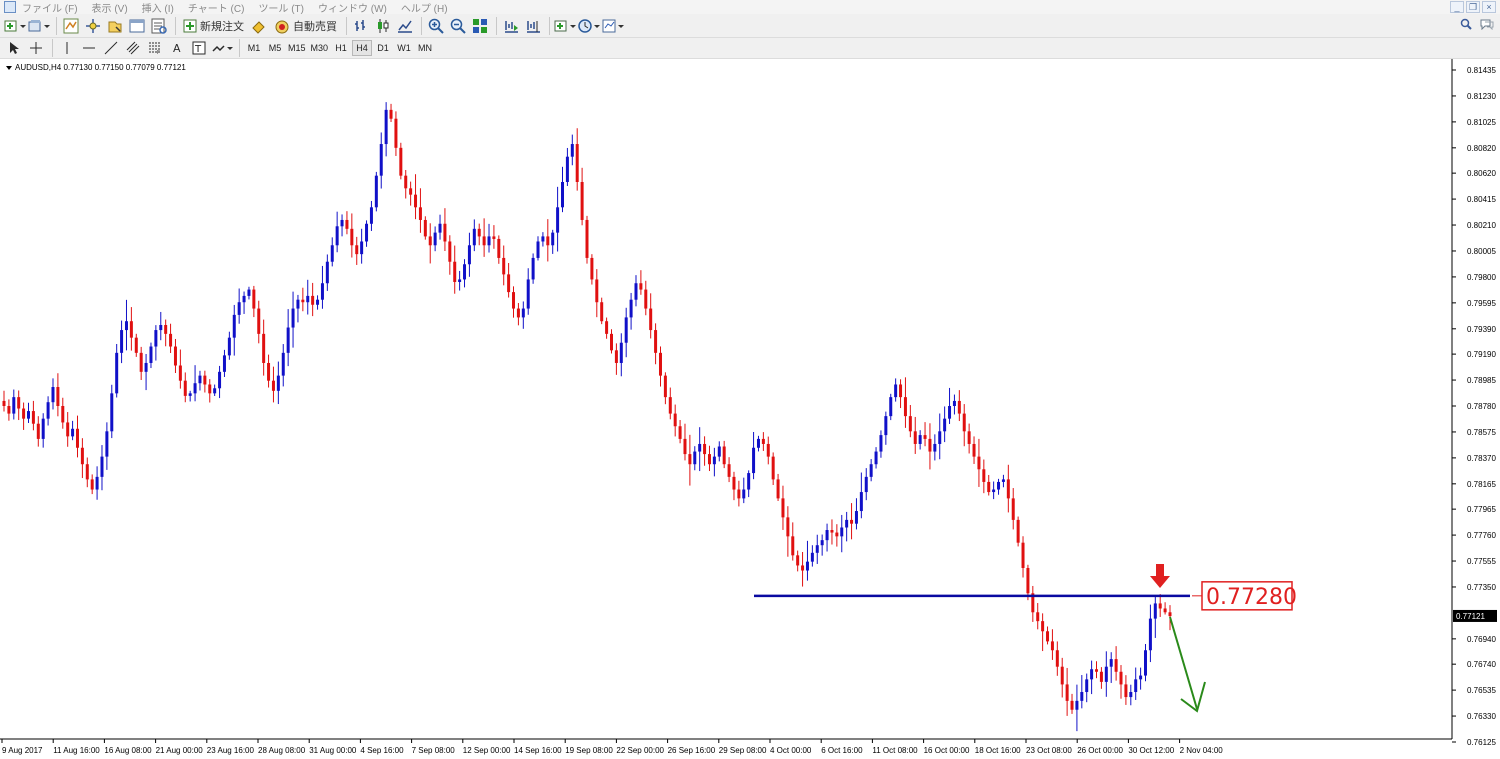 The image size is (1500, 759). I want to click on cursor-button, so click(14, 48).